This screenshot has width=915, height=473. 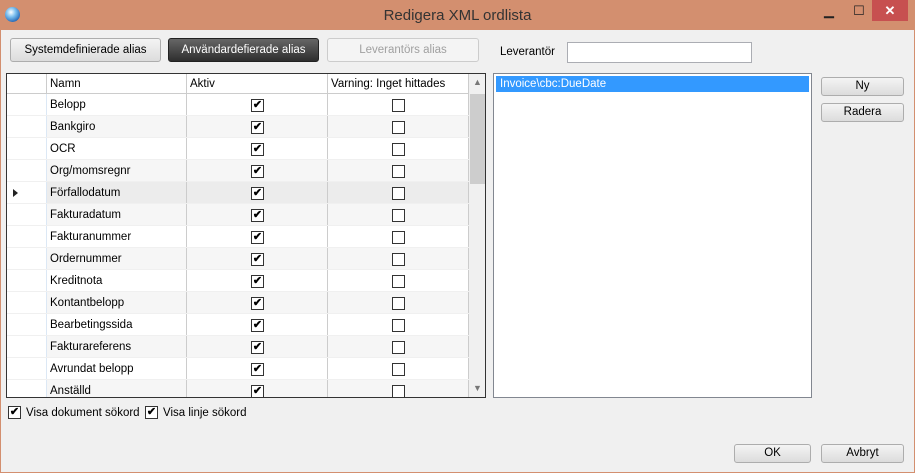 I want to click on scroll-down-icon: ▼, so click(x=477, y=388).